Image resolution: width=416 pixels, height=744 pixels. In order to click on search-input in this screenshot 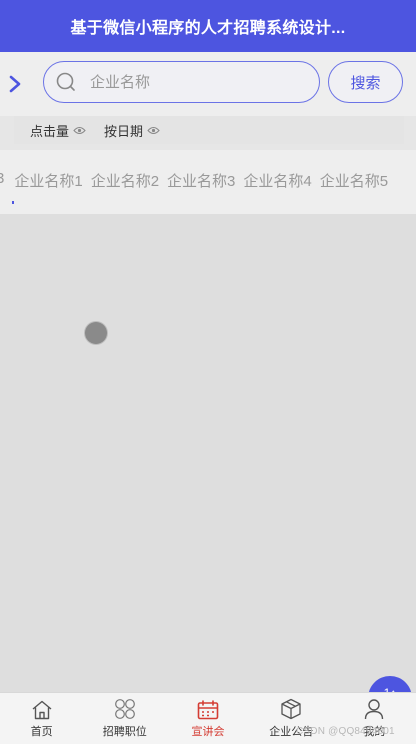, I will do `click(195, 82)`.